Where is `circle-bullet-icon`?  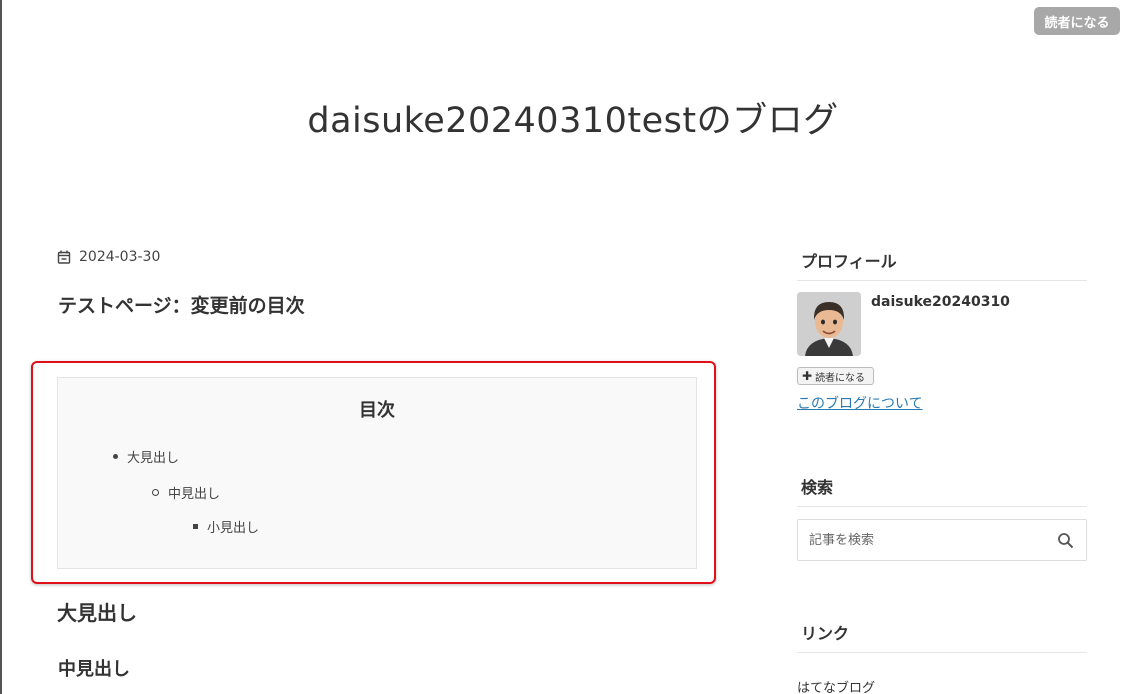 circle-bullet-icon is located at coordinates (155, 492).